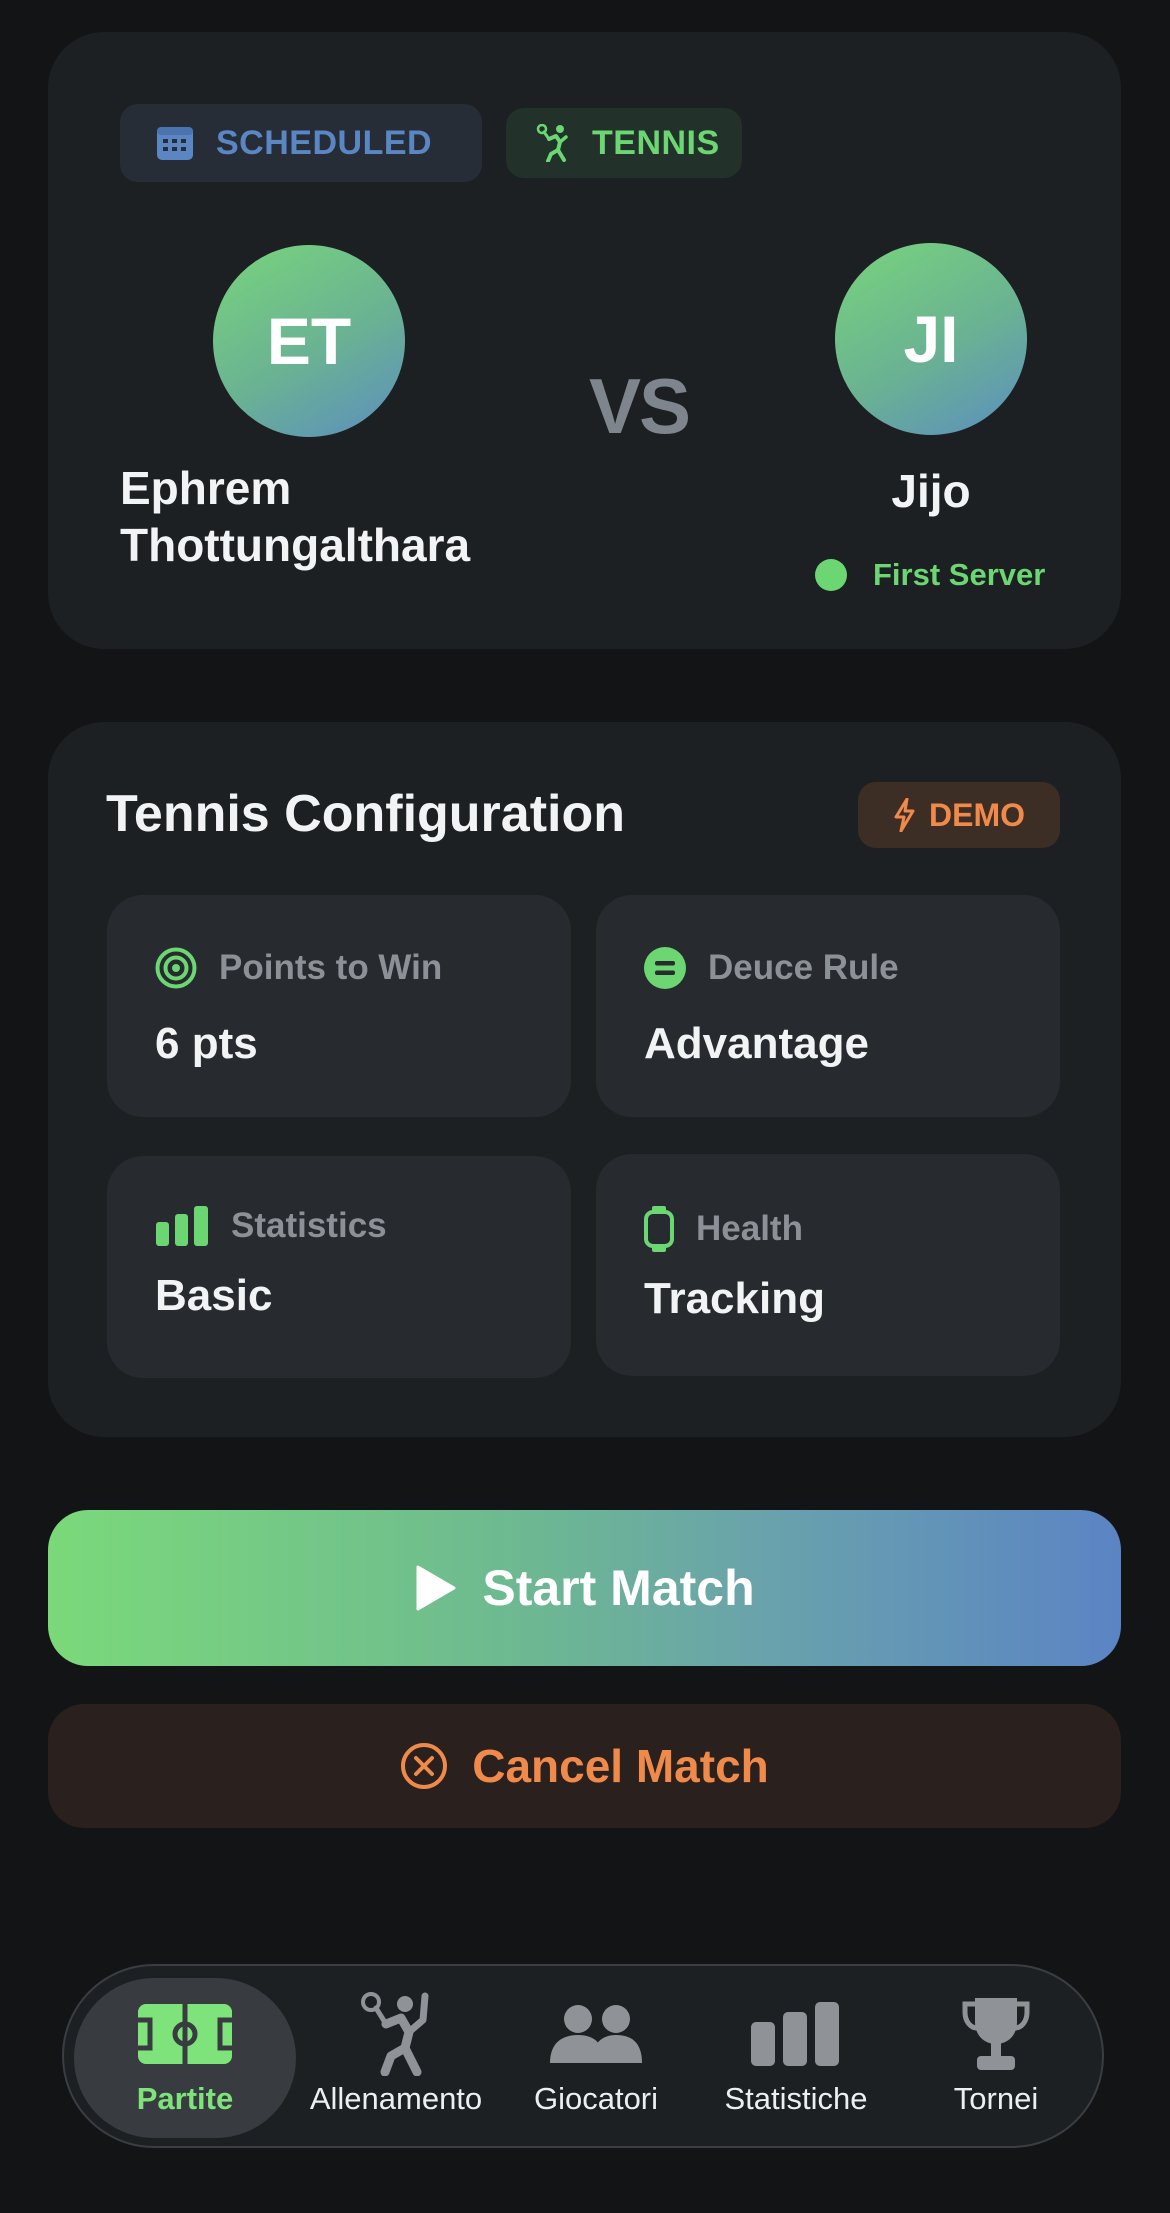 Image resolution: width=1170 pixels, height=2213 pixels. I want to click on server-dot-icon, so click(831, 575).